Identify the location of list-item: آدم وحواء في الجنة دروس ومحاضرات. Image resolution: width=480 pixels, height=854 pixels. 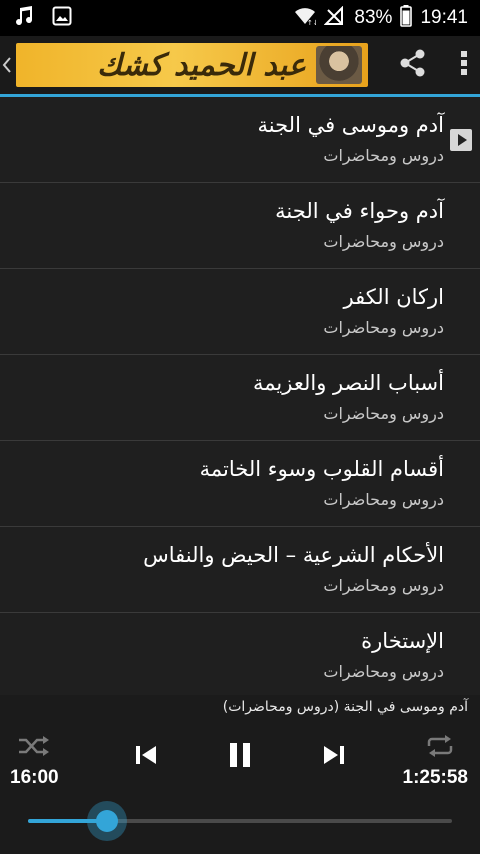
(240, 226).